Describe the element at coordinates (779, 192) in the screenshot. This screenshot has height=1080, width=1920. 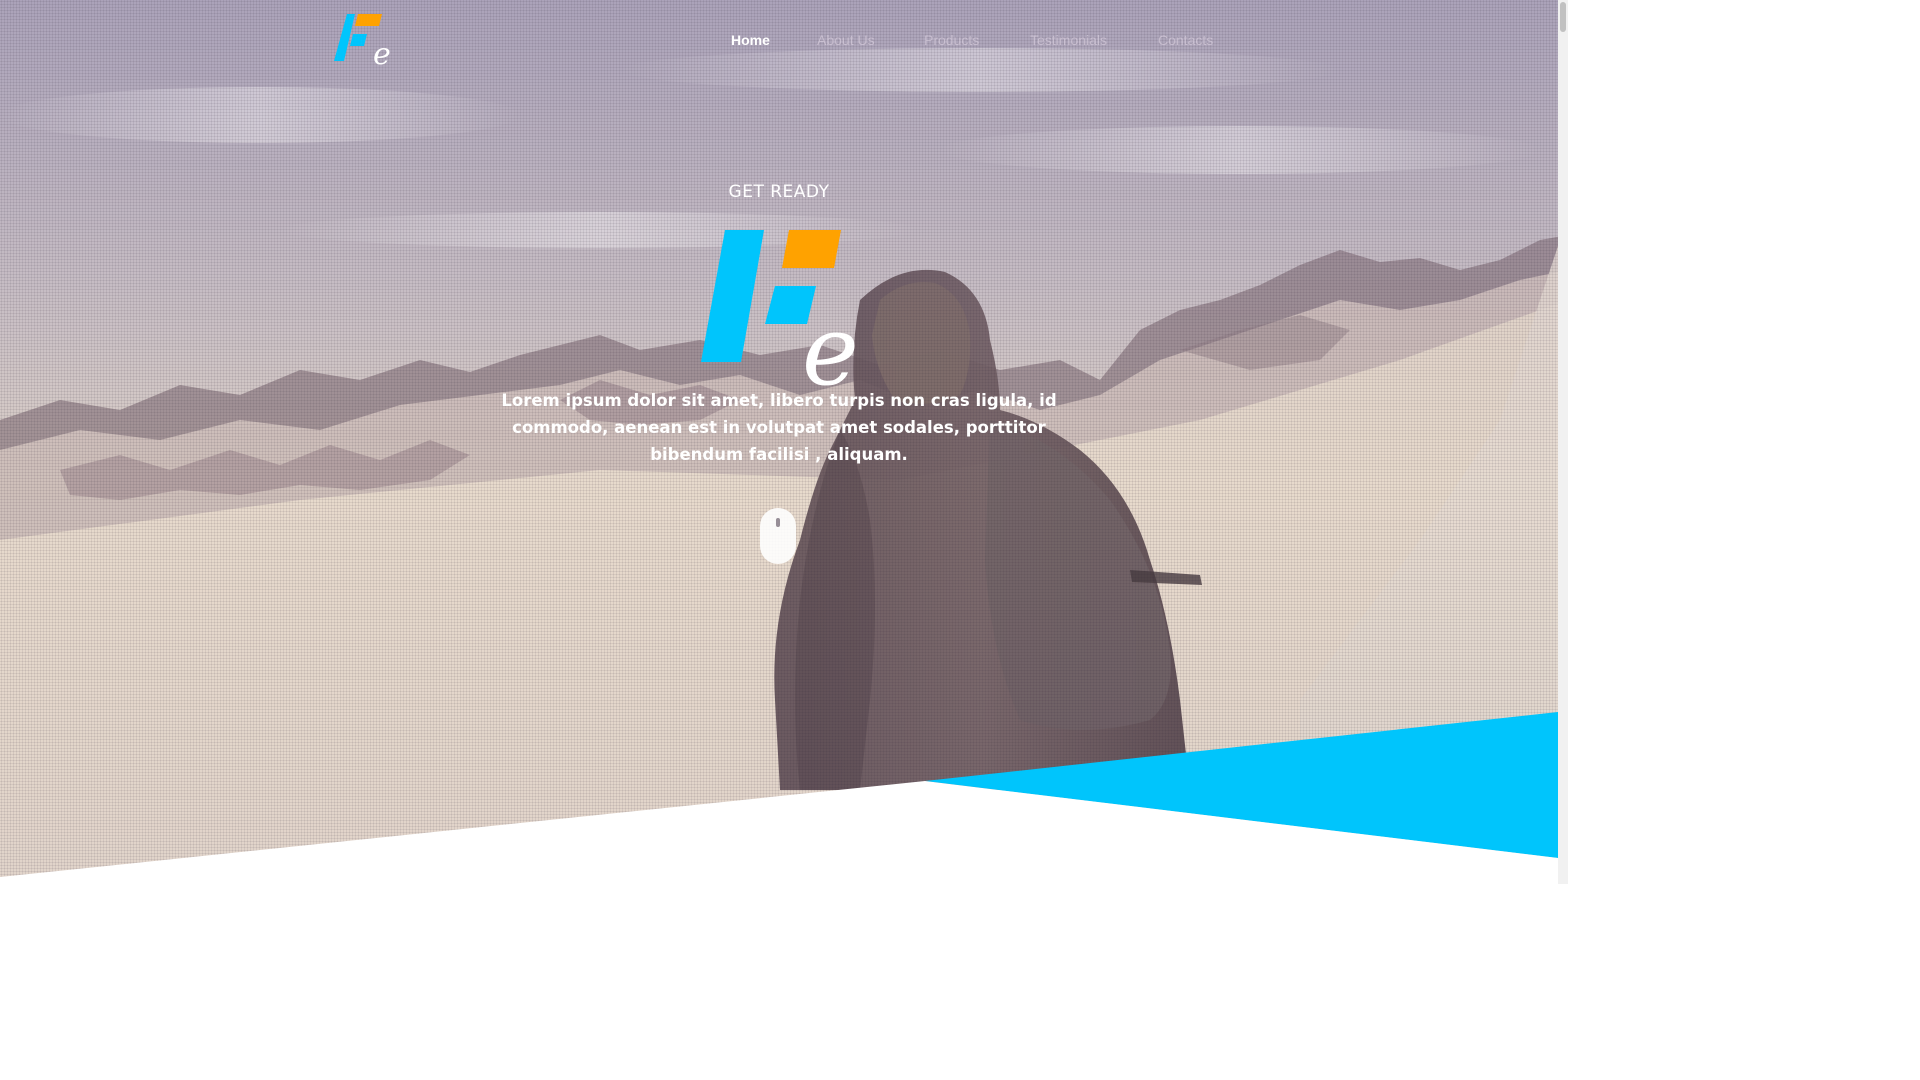
I see `hero-eyebrow: GET READY` at that location.